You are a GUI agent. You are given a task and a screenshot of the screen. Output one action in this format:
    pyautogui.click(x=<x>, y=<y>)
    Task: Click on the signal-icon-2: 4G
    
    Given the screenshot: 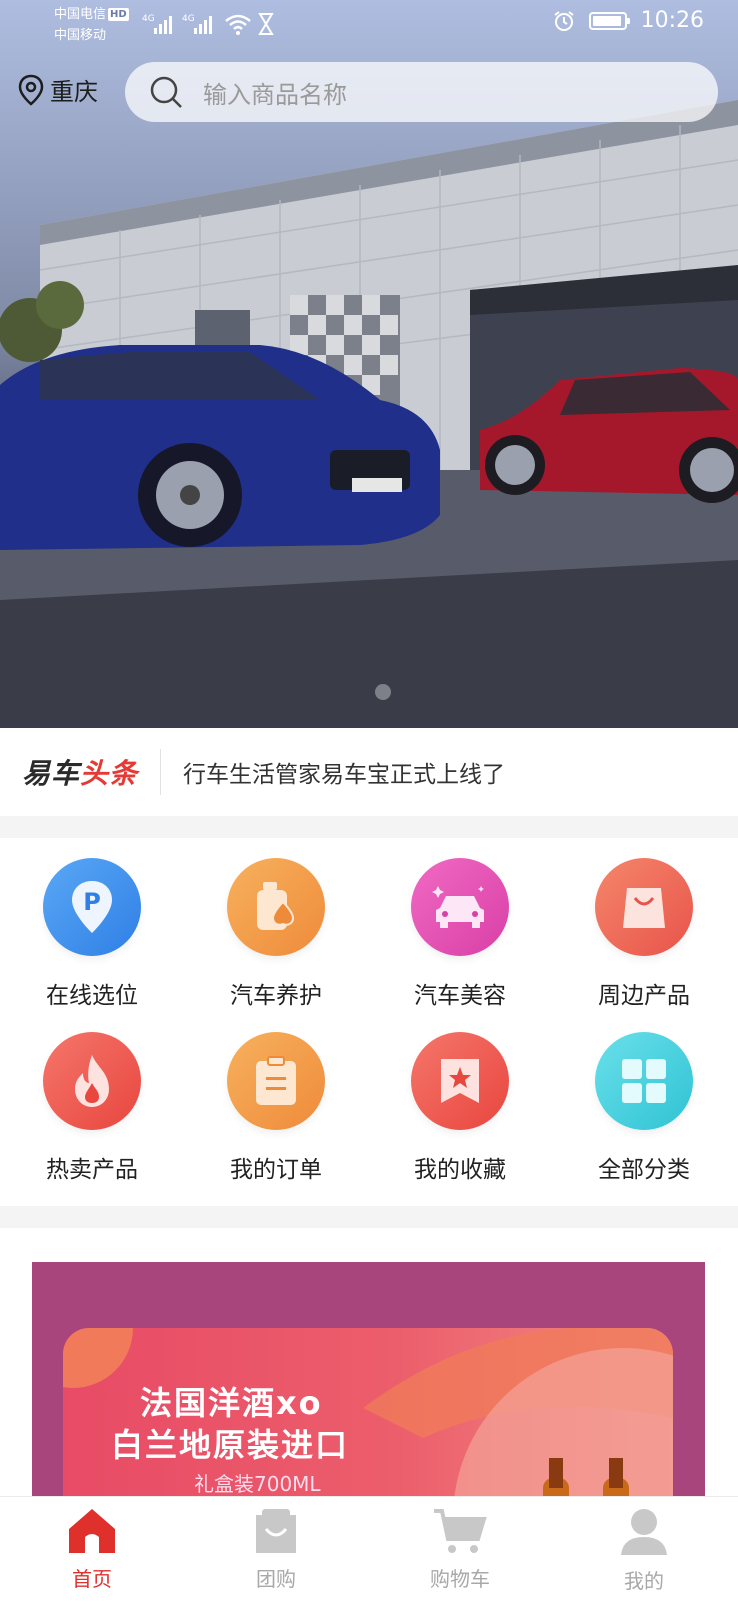 What is the action you would take?
    pyautogui.click(x=197, y=24)
    